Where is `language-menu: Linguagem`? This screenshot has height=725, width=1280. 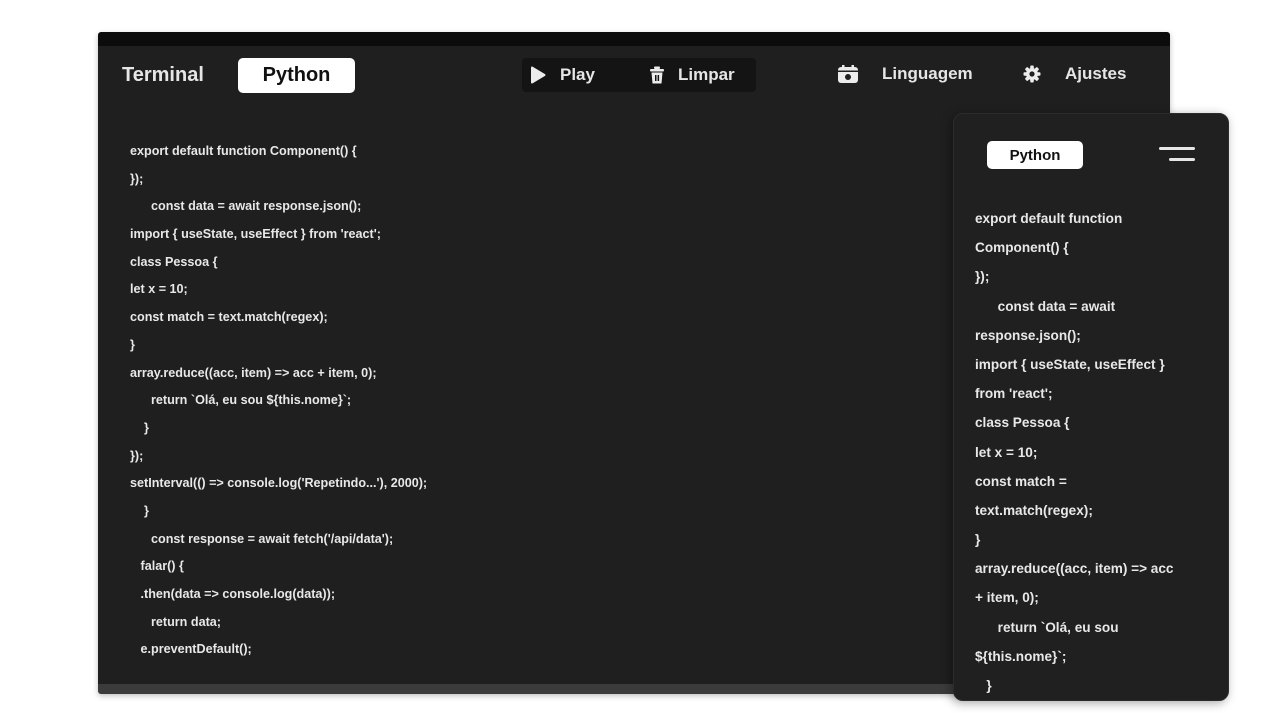 language-menu: Linguagem is located at coordinates (905, 74).